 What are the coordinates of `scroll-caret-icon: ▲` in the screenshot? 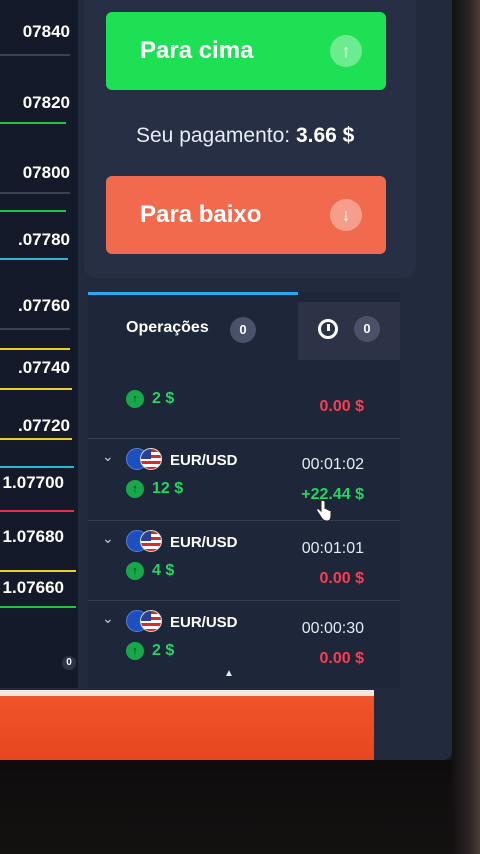 It's located at (229, 673).